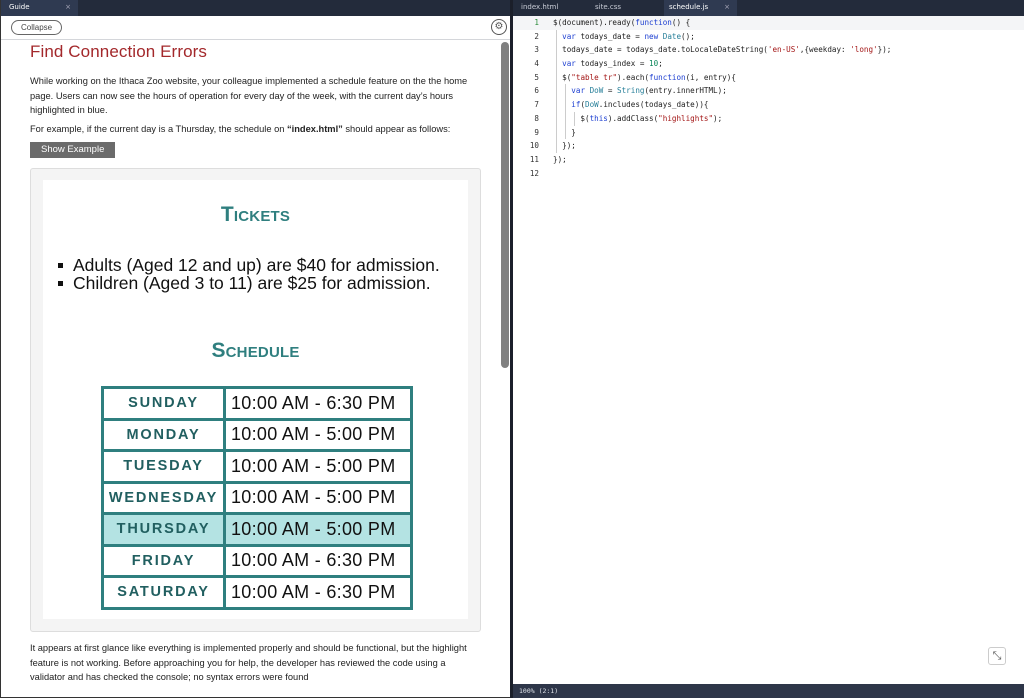 The image size is (1024, 698). Describe the element at coordinates (536, 22) in the screenshot. I see `line-number: 1` at that location.